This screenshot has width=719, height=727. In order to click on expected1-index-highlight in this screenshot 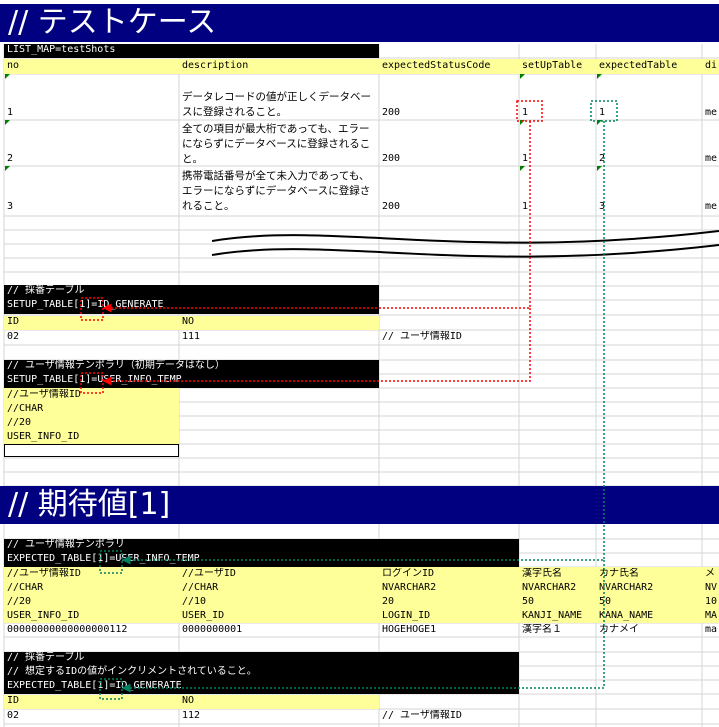, I will do `click(111, 562)`.